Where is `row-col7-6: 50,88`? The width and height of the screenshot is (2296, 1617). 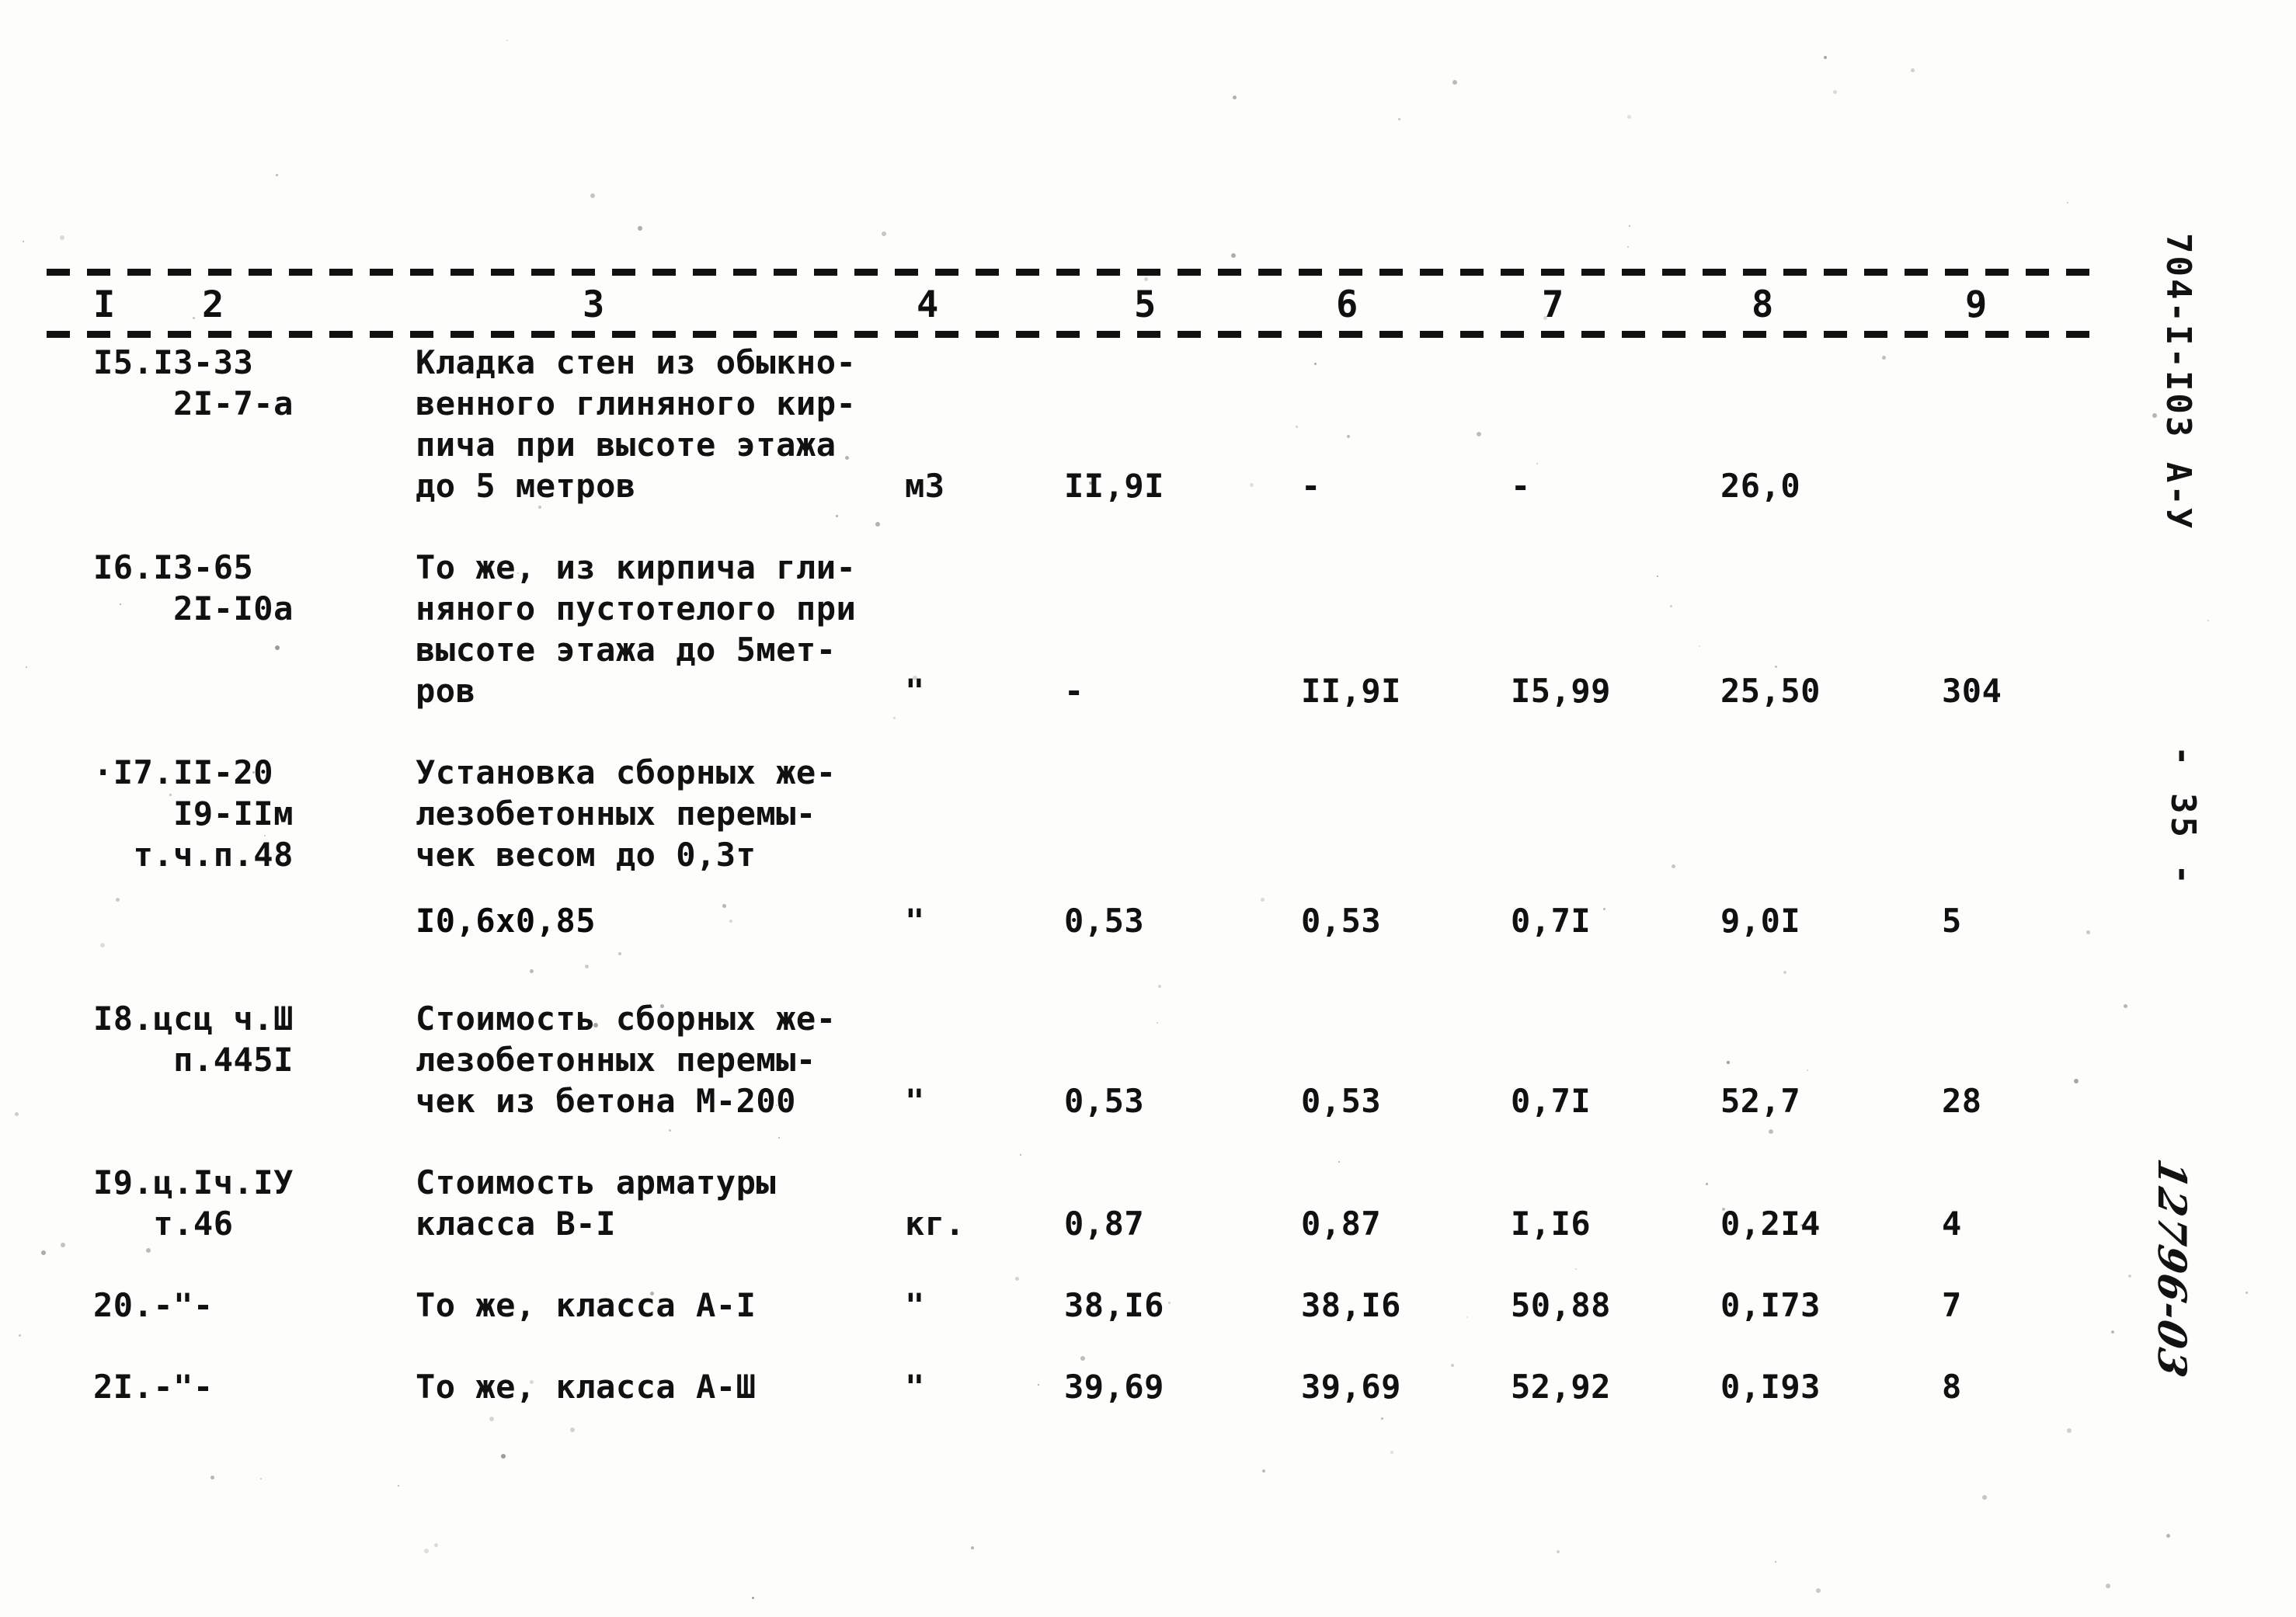 row-col7-6: 50,88 is located at coordinates (1561, 1305).